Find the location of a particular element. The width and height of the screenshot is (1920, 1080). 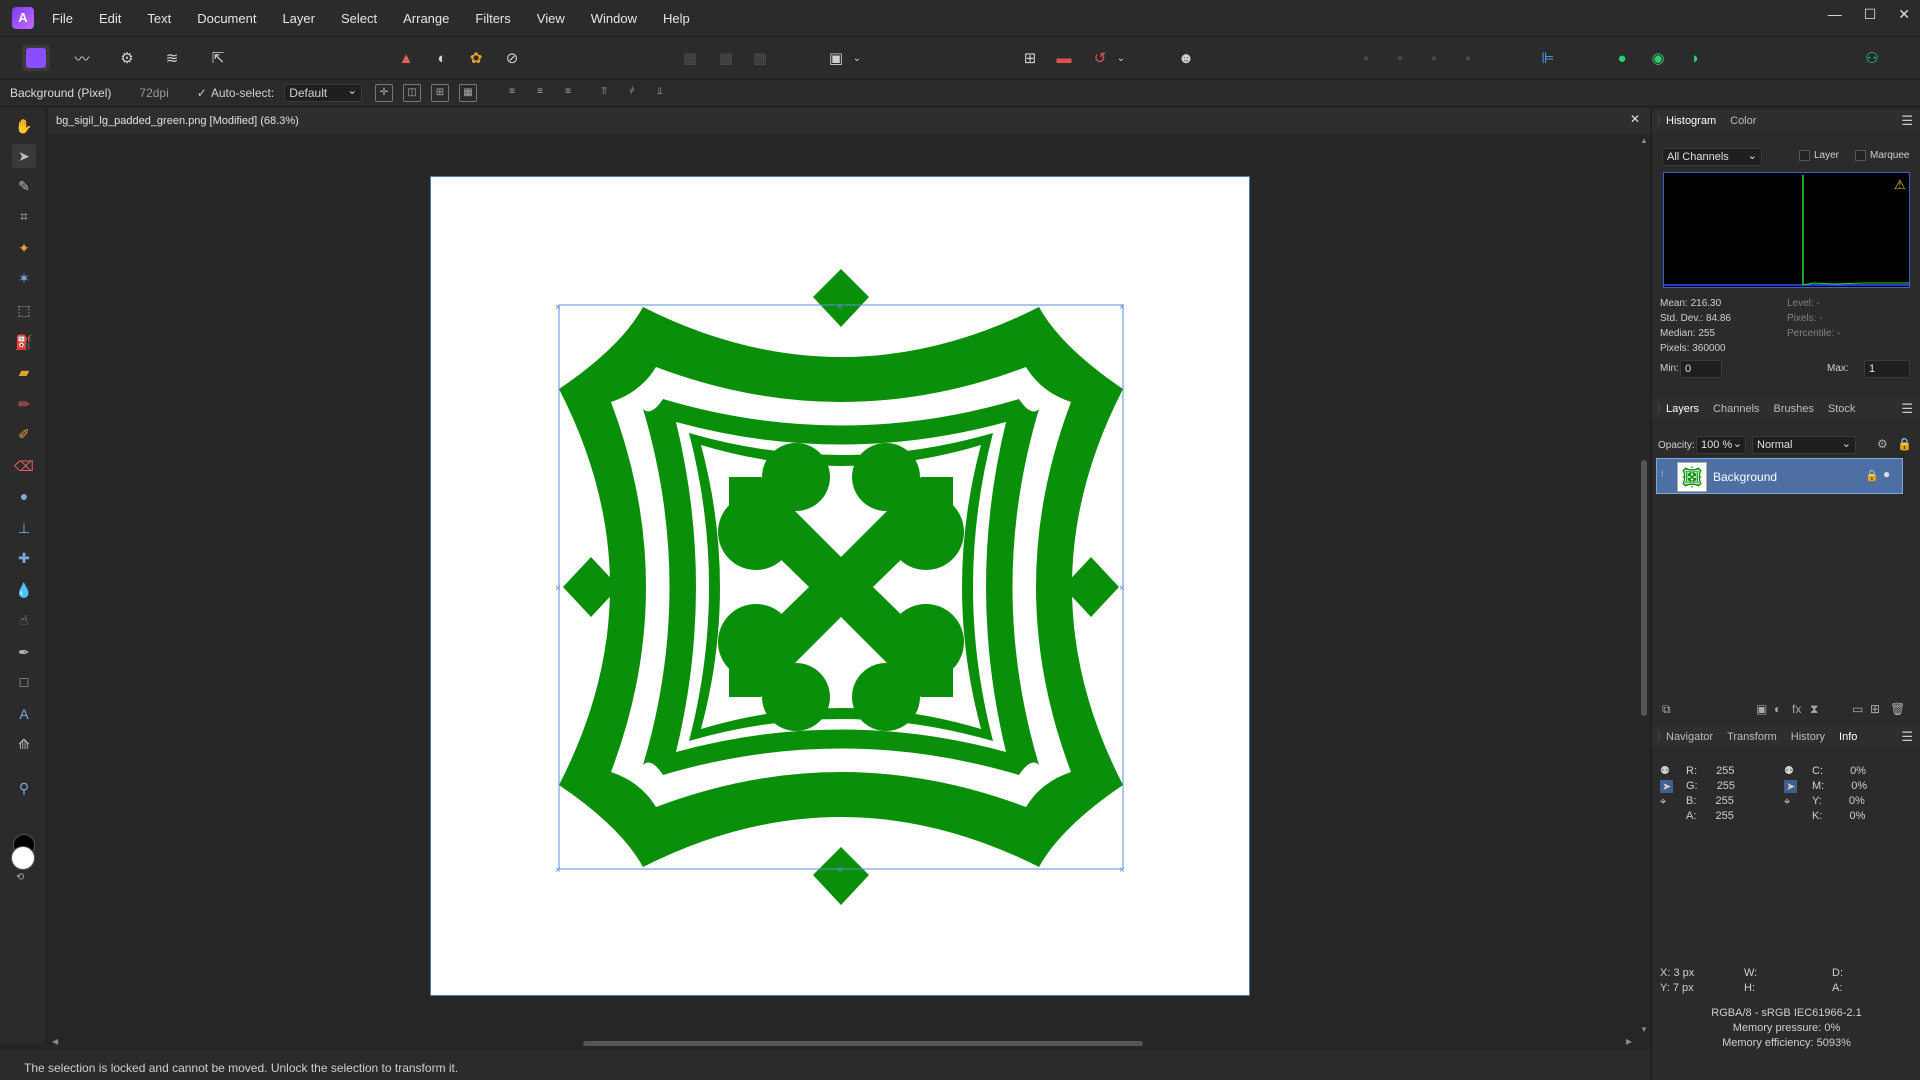

snapping-icon: ▬ is located at coordinates (1064, 58).